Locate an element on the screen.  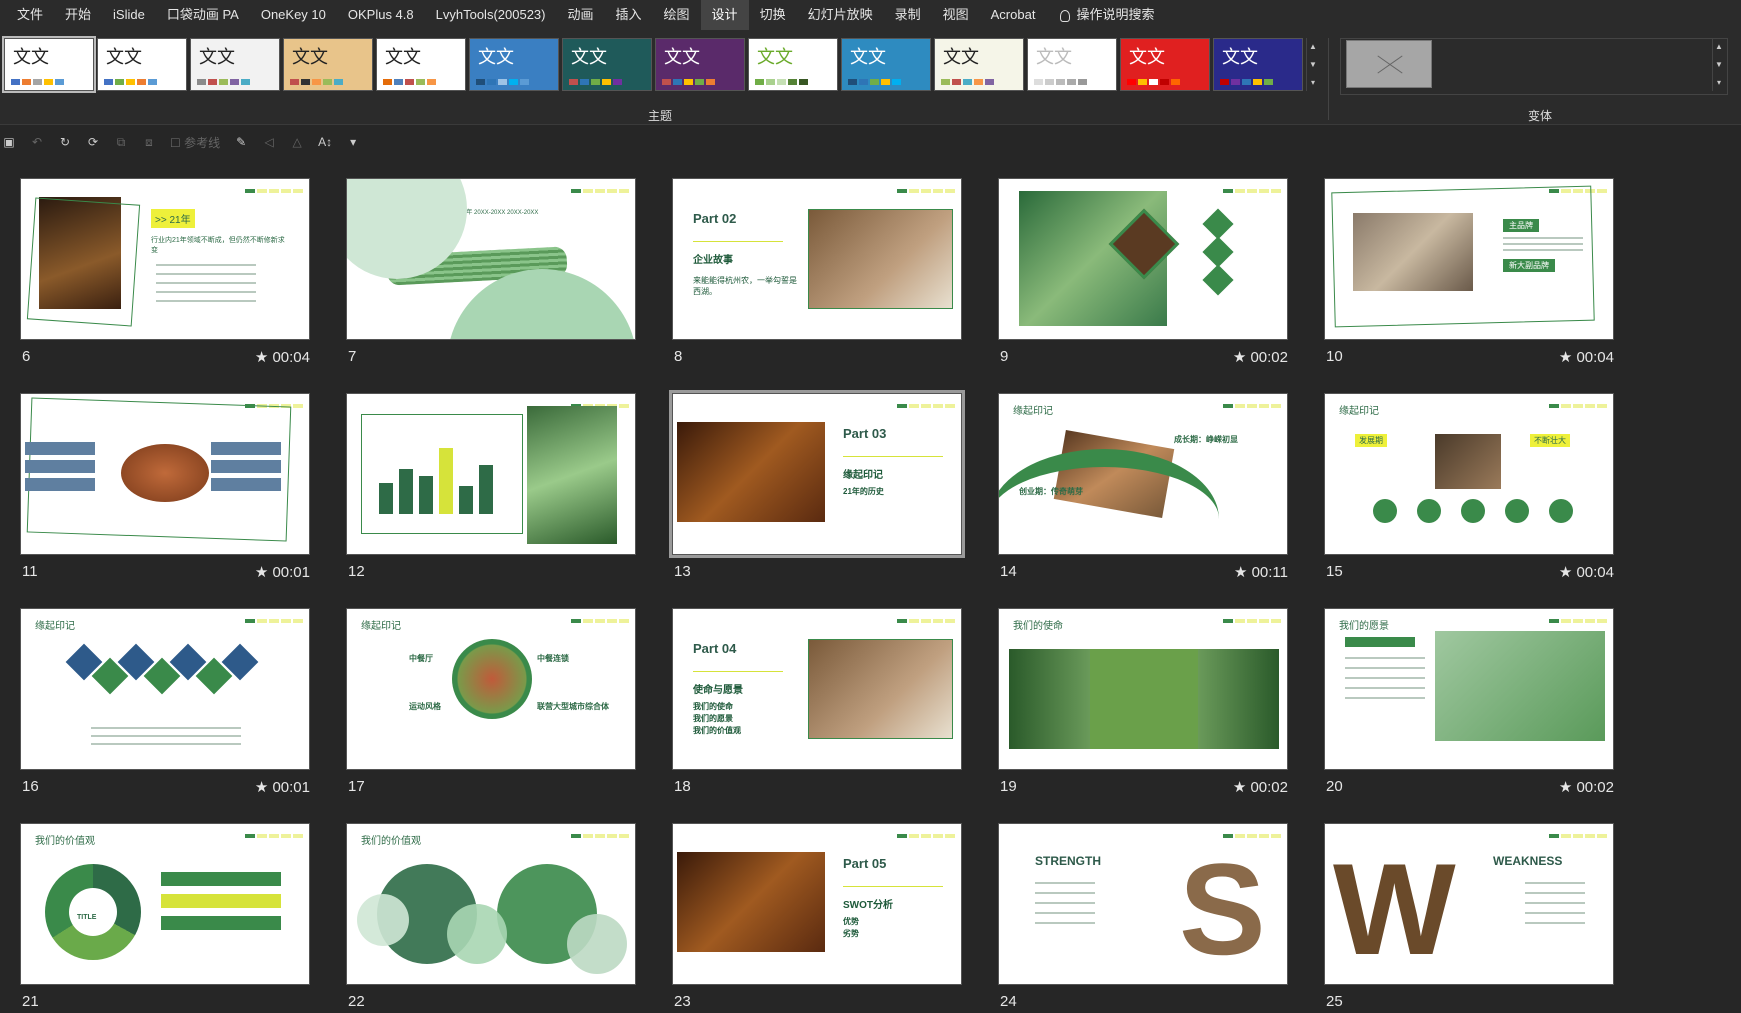
menu-item: 插入 is located at coordinates (629, 15).